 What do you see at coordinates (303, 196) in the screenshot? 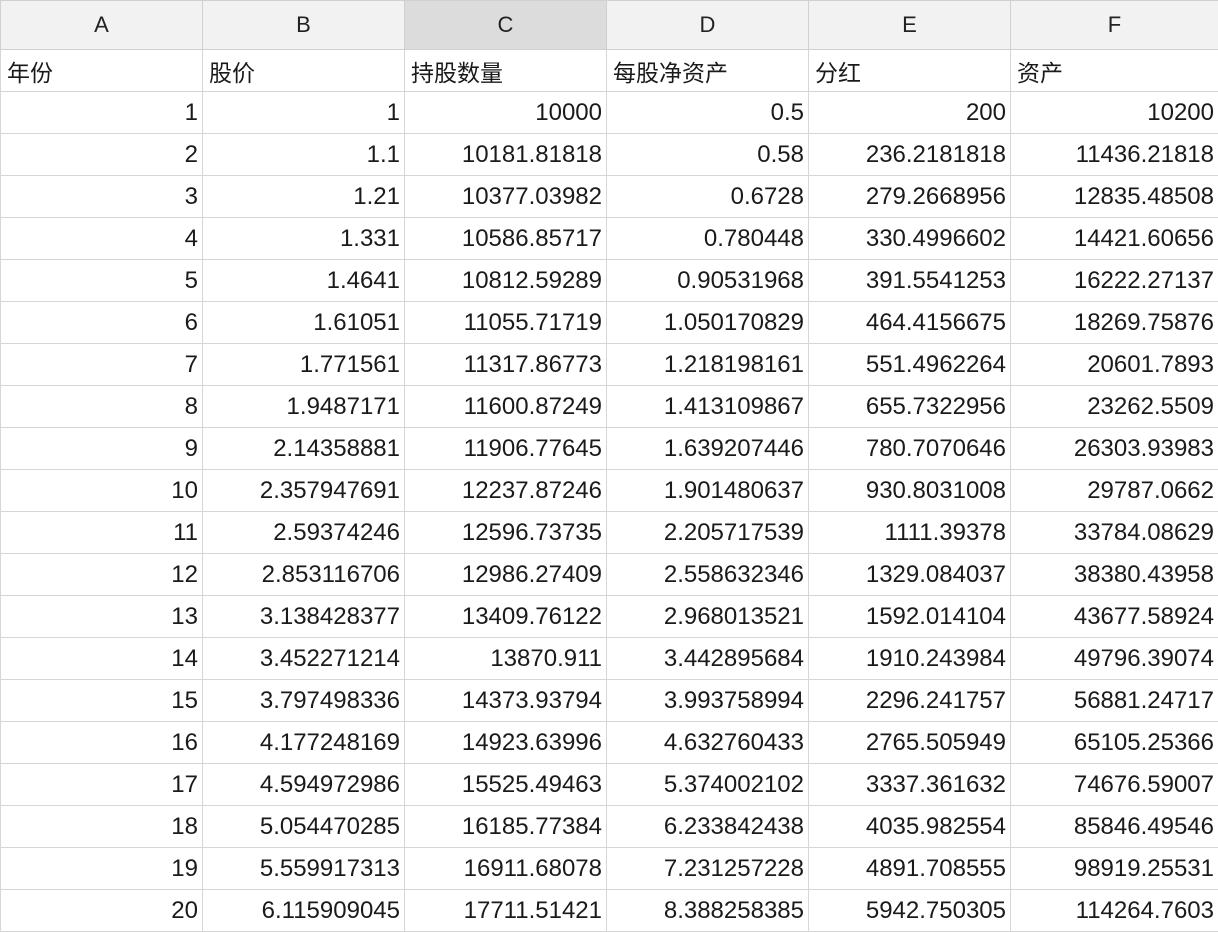
I see `cell-price: 1.21` at bounding box center [303, 196].